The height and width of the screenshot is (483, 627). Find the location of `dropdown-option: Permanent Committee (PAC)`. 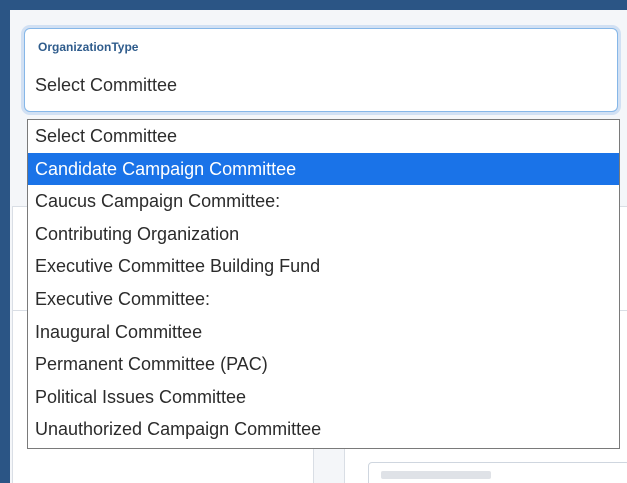

dropdown-option: Permanent Committee (PAC) is located at coordinates (323, 364).